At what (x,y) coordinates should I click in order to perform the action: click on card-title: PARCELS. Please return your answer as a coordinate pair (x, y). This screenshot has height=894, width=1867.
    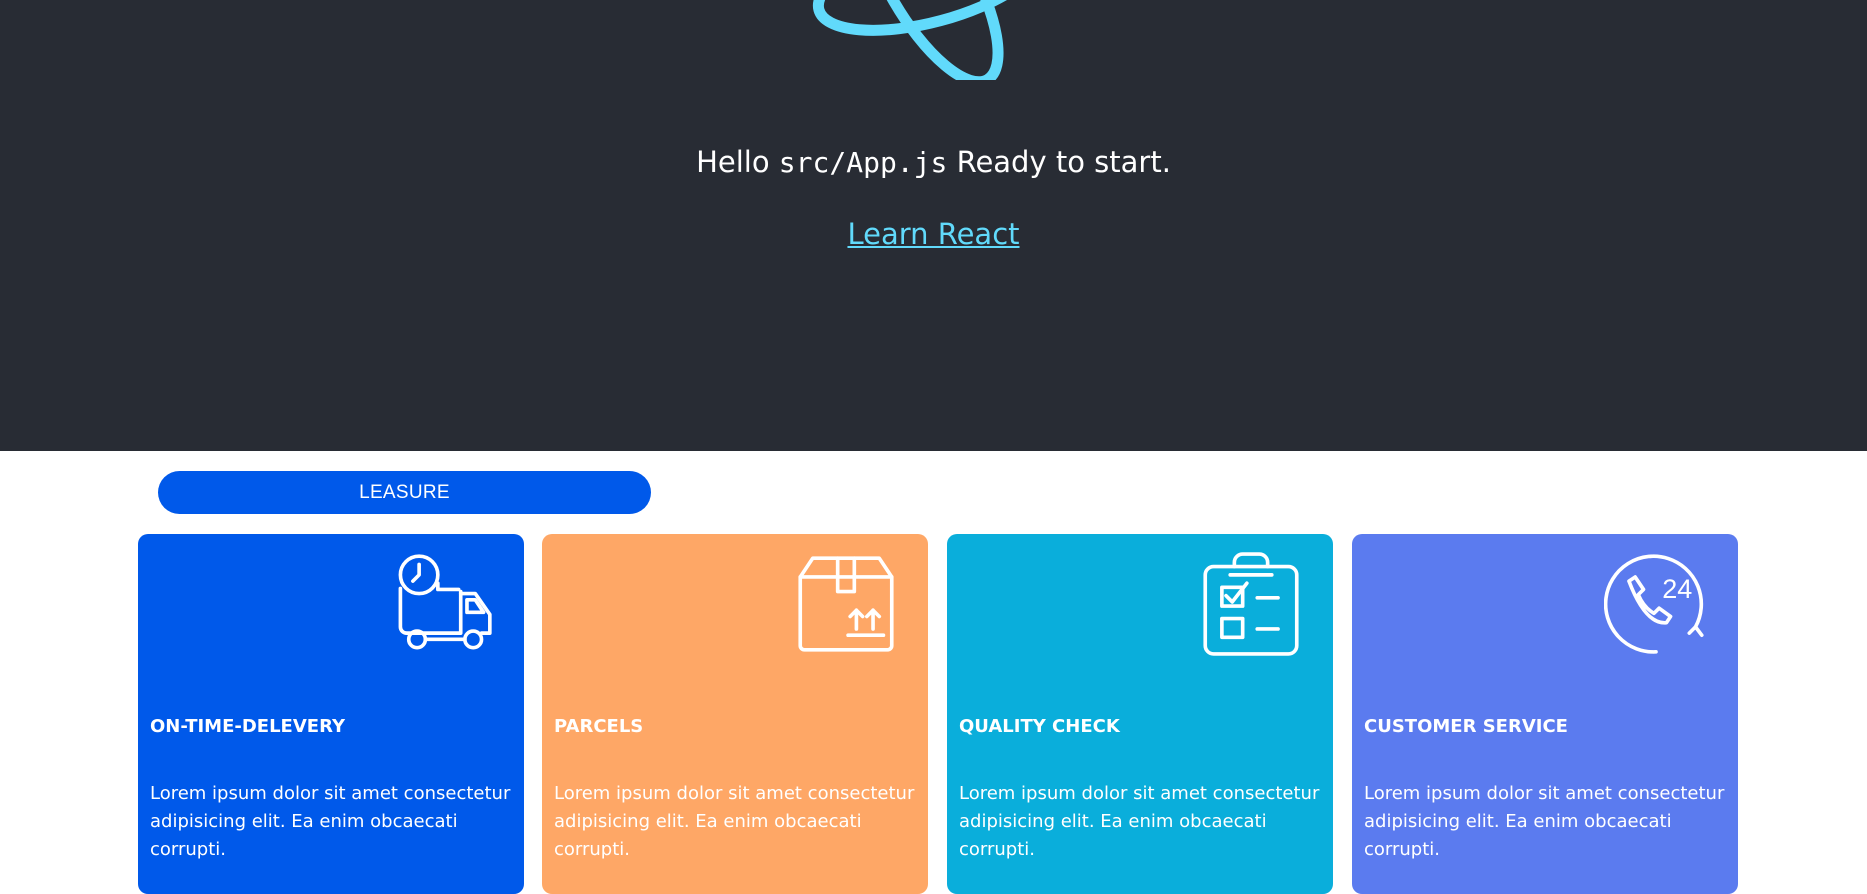
    Looking at the image, I should click on (599, 726).